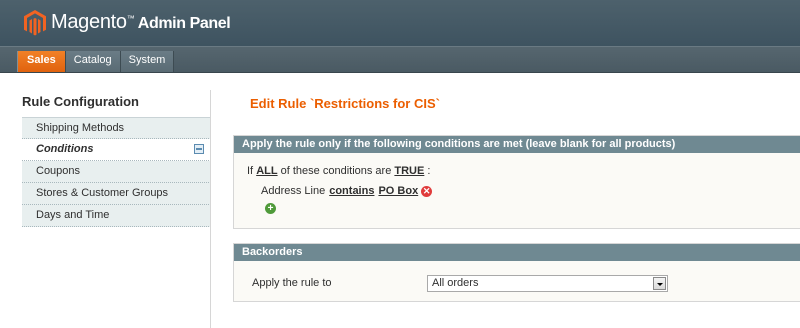 The image size is (800, 328). Describe the element at coordinates (266, 171) in the screenshot. I see `aggregator-link: ALL` at that location.